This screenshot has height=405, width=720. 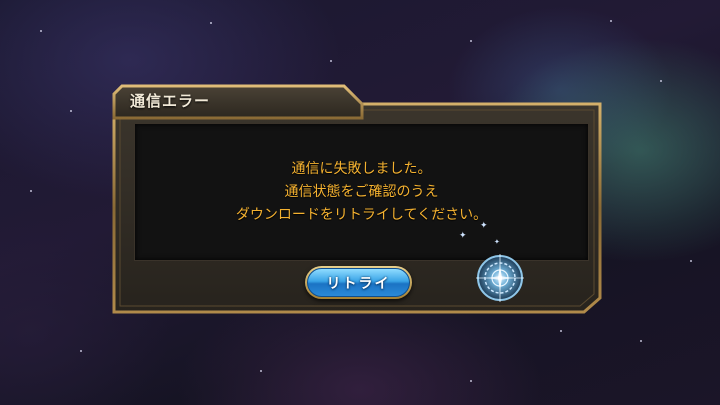 I want to click on retry-button: リトライ, so click(x=358, y=282).